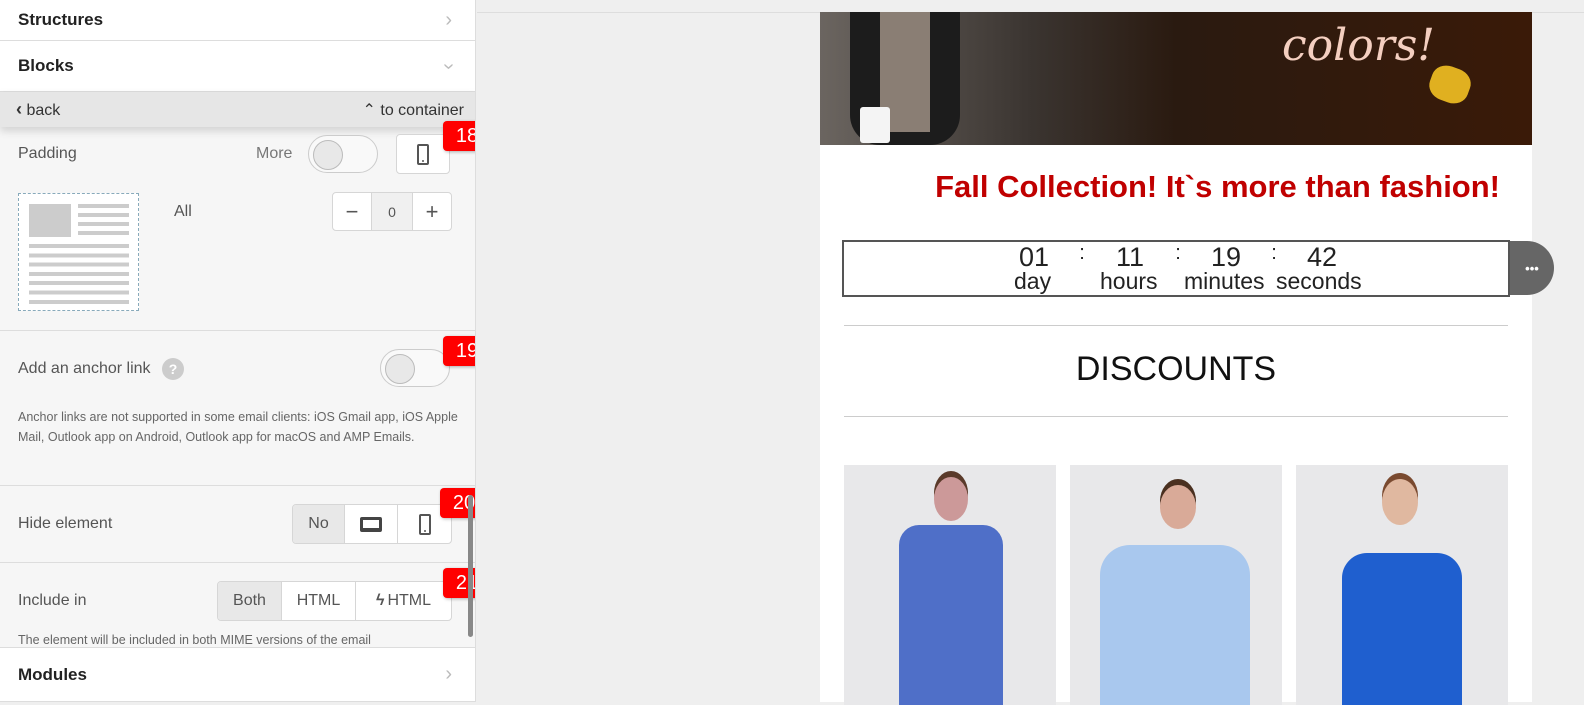 Image resolution: width=1584 pixels, height=705 pixels. What do you see at coordinates (1129, 281) in the screenshot?
I see `unit-hours: hours` at bounding box center [1129, 281].